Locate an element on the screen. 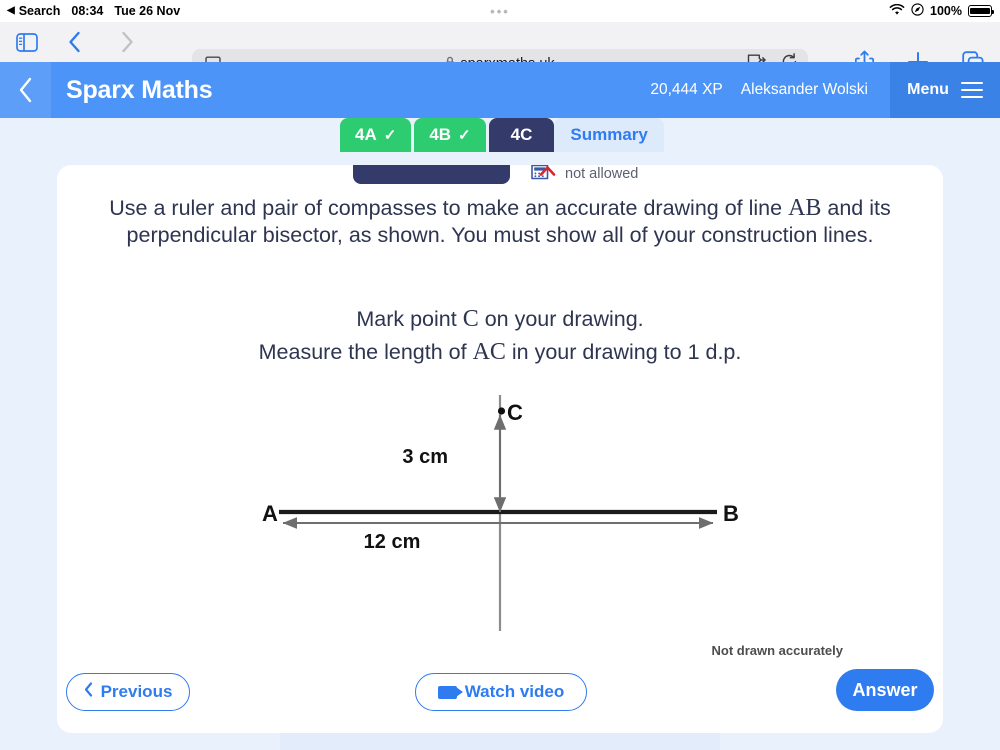 The height and width of the screenshot is (750, 1000). watch-video-button: Watch video is located at coordinates (501, 692).